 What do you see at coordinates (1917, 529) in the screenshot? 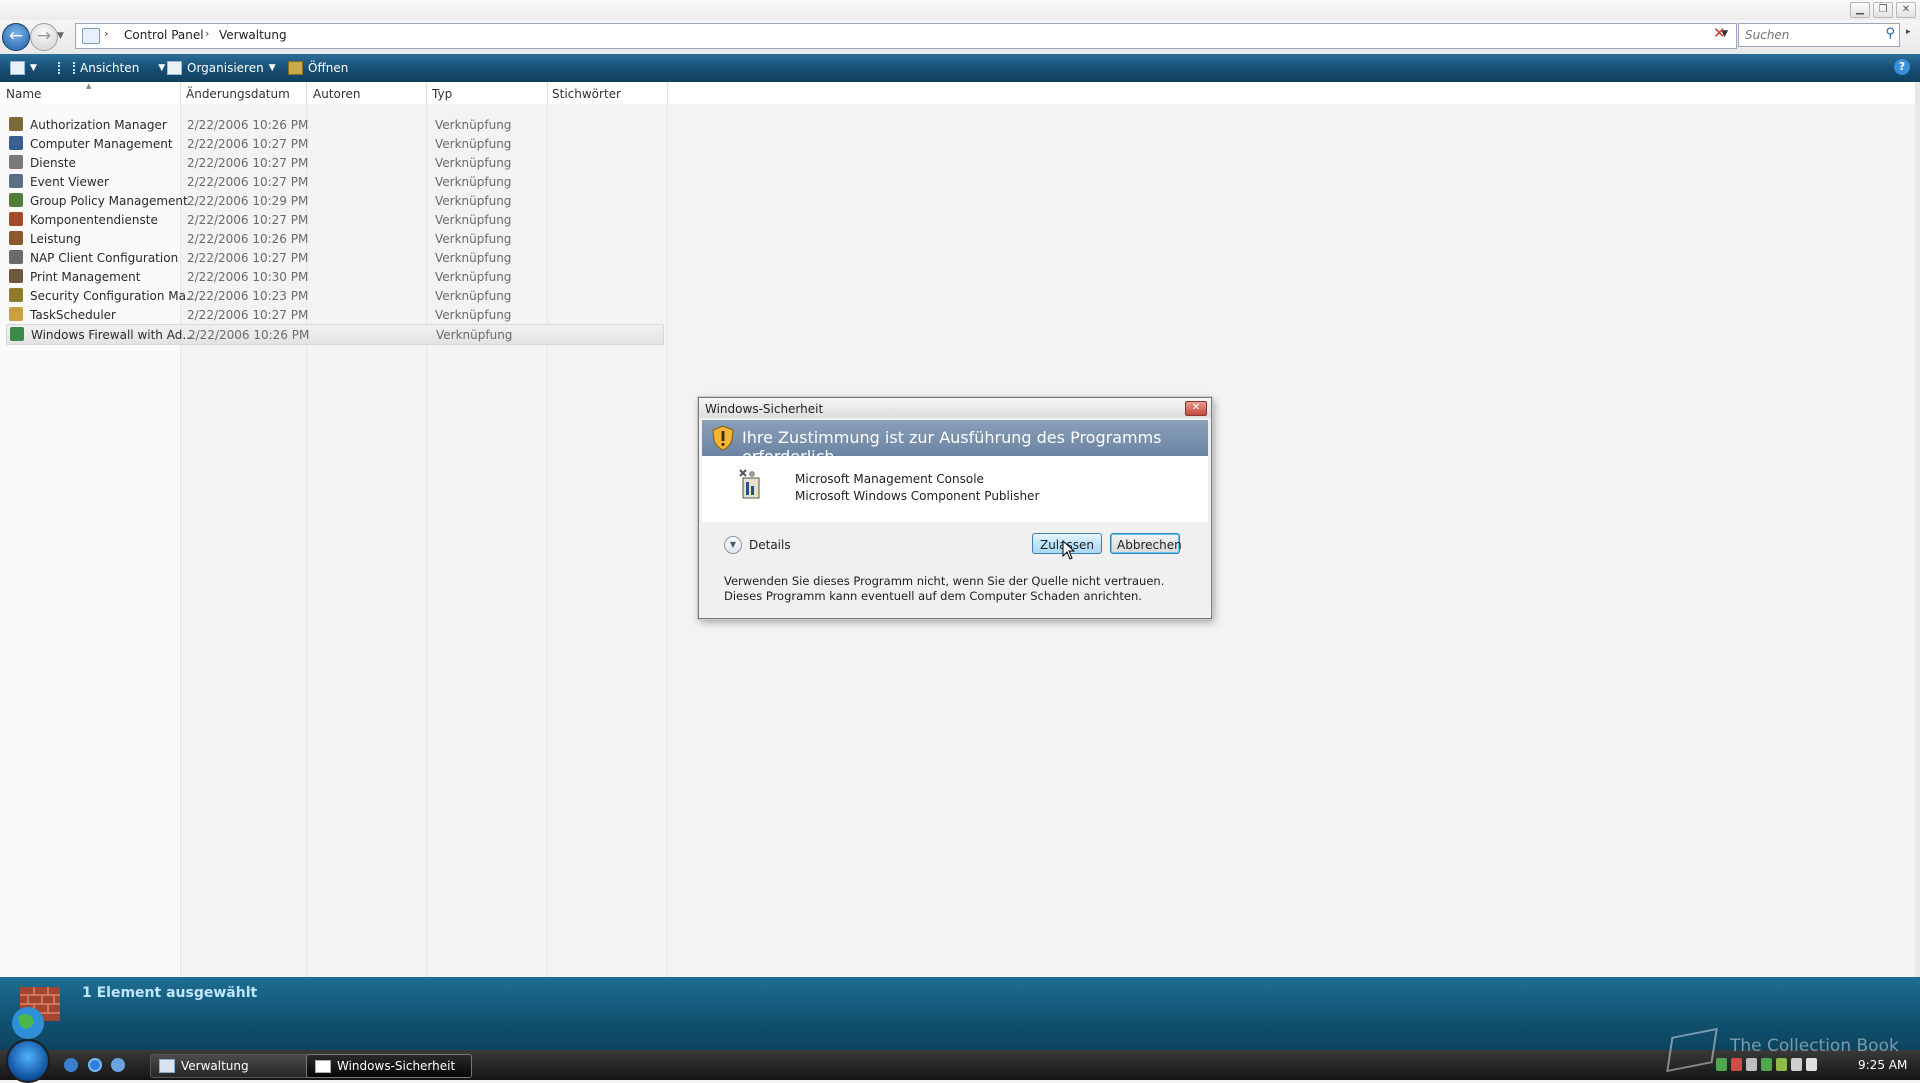
I see `scrollbar` at bounding box center [1917, 529].